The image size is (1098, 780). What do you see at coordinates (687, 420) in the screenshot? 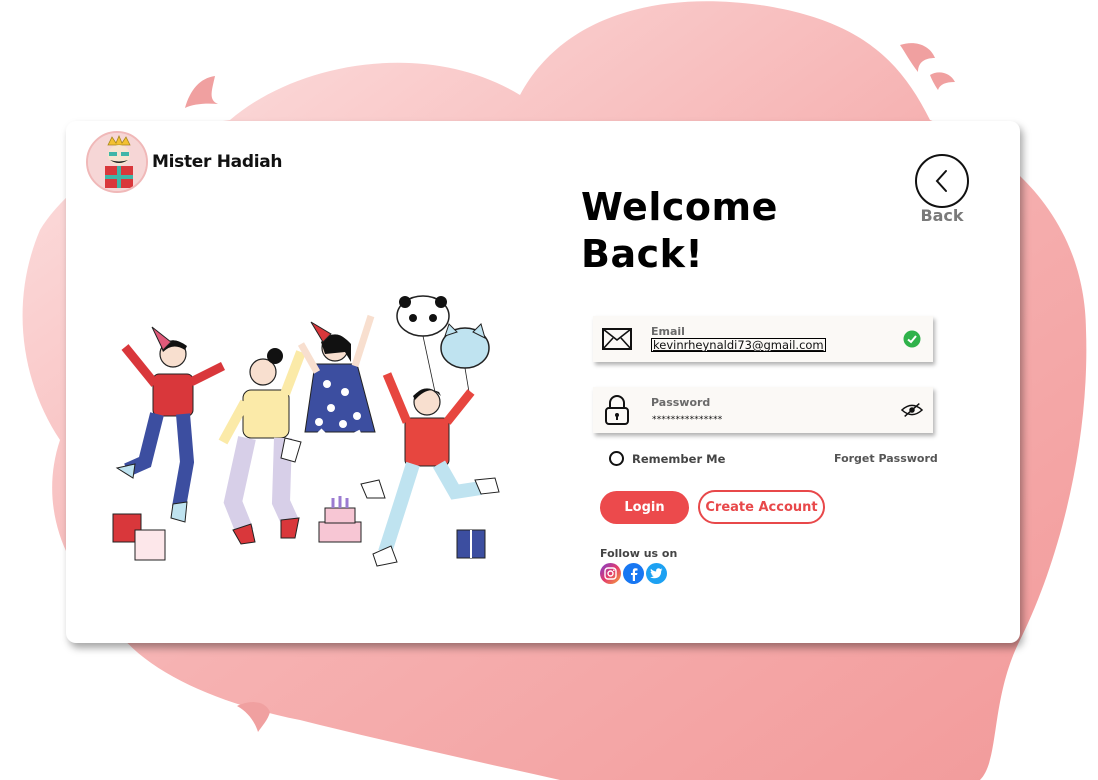
I see `password-input: ***************` at bounding box center [687, 420].